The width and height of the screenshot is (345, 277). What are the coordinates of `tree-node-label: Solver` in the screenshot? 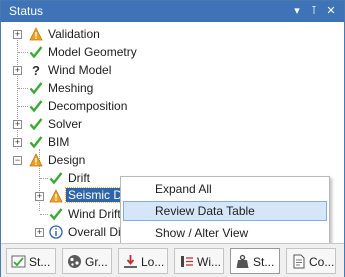 It's located at (65, 124).